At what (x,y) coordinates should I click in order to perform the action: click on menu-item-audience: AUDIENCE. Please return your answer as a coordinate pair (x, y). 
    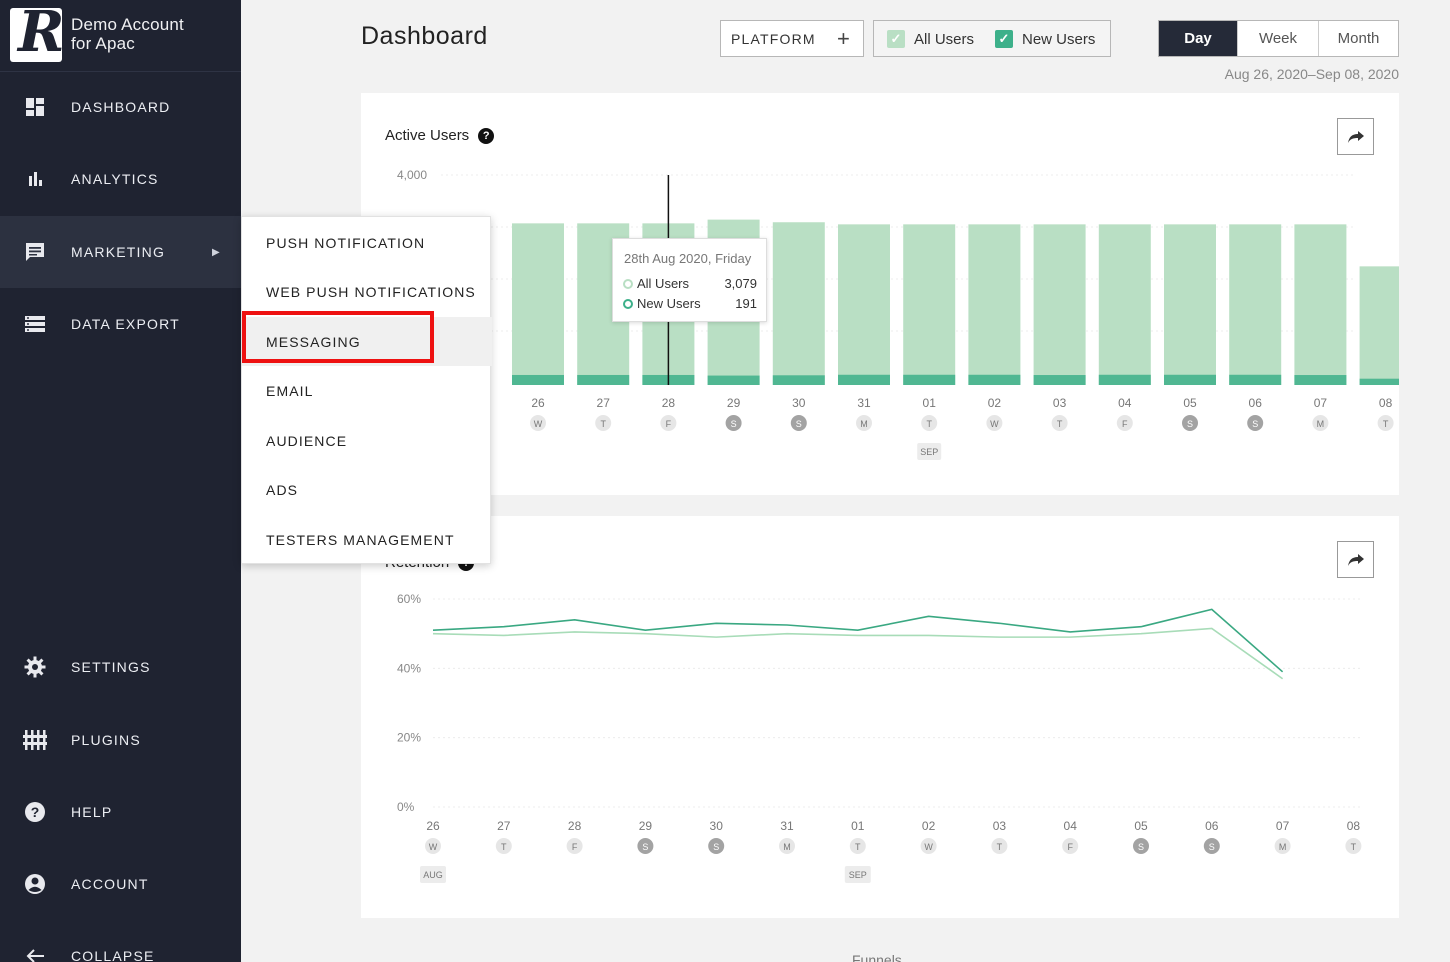
    Looking at the image, I should click on (367, 440).